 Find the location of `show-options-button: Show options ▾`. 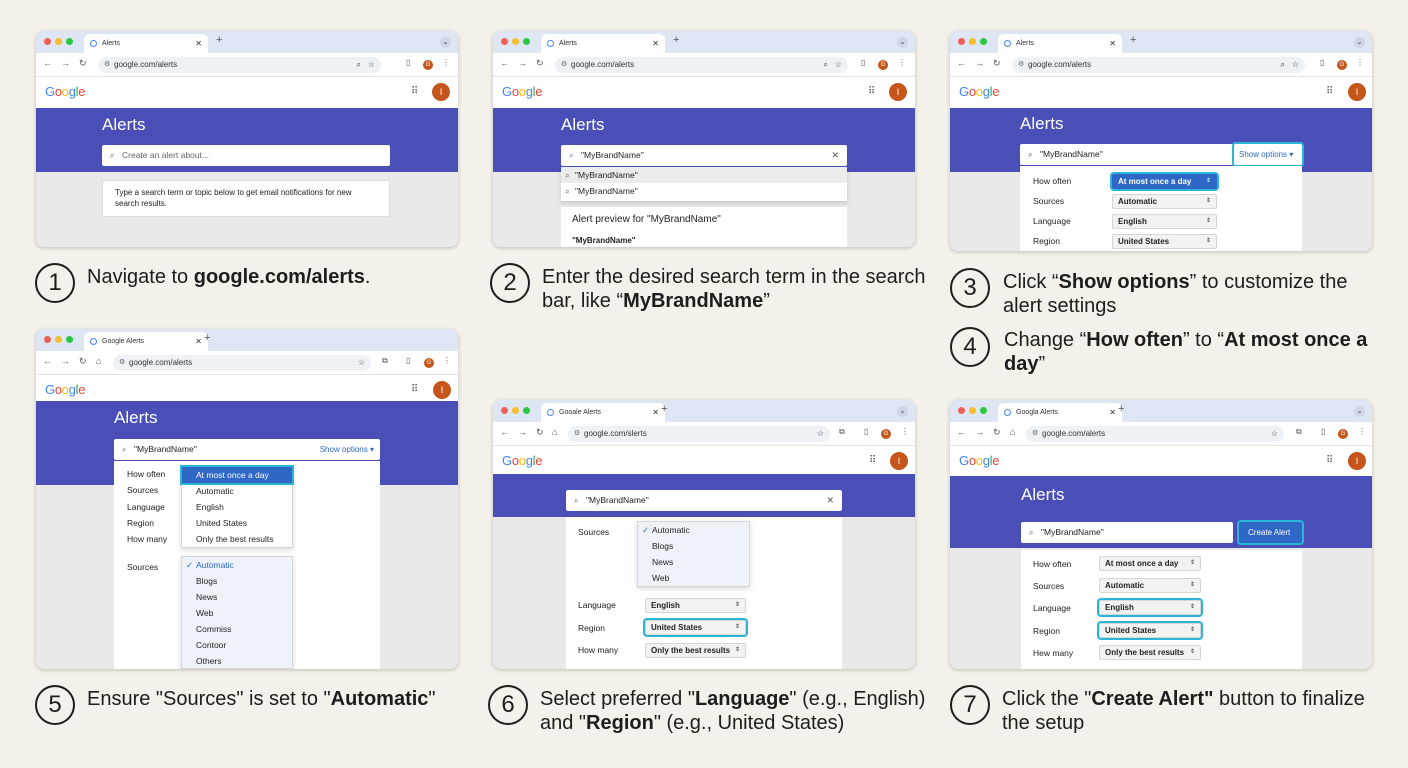

show-options-button: Show options ▾ is located at coordinates (1268, 154).